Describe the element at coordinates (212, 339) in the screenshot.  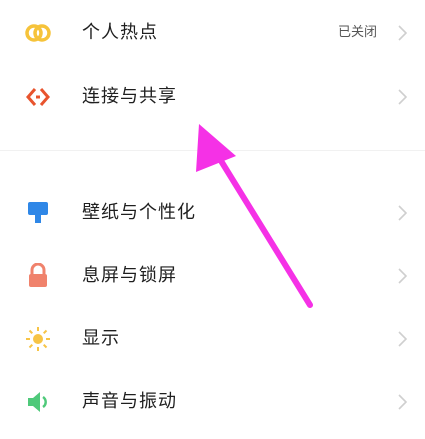
I see `settings-item-display: 显示` at that location.